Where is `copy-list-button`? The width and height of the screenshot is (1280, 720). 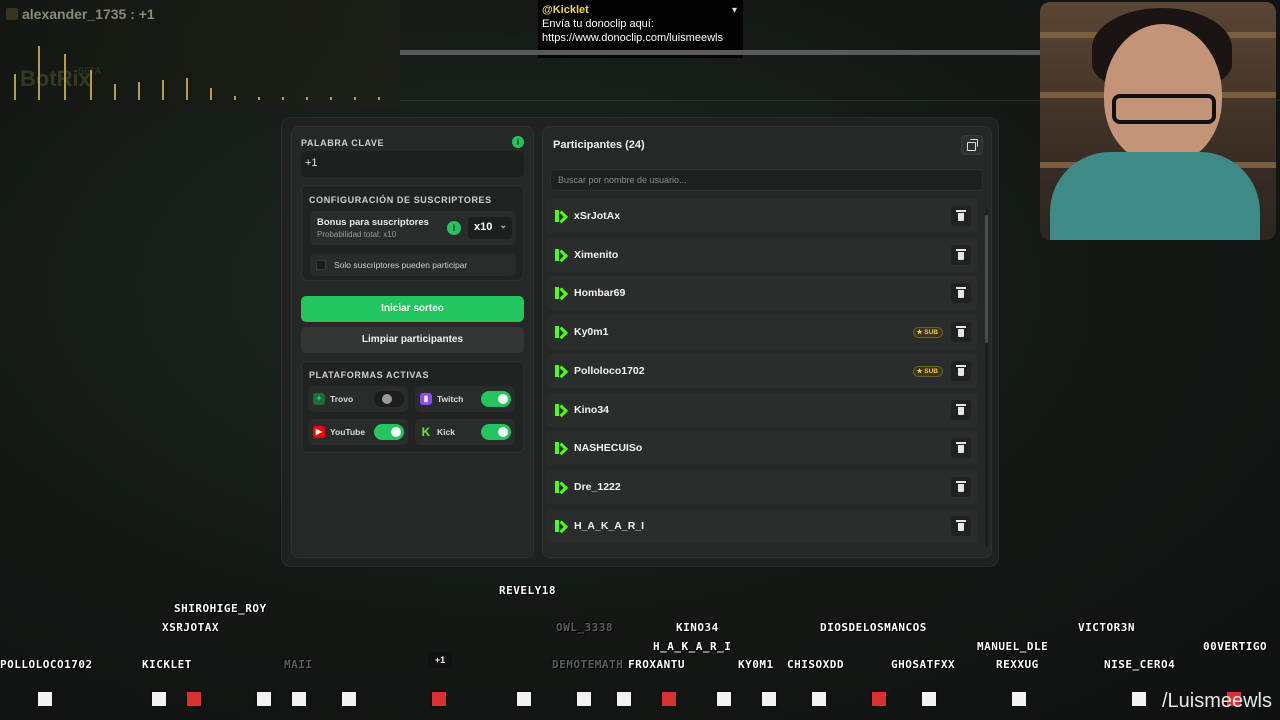 copy-list-button is located at coordinates (972, 145).